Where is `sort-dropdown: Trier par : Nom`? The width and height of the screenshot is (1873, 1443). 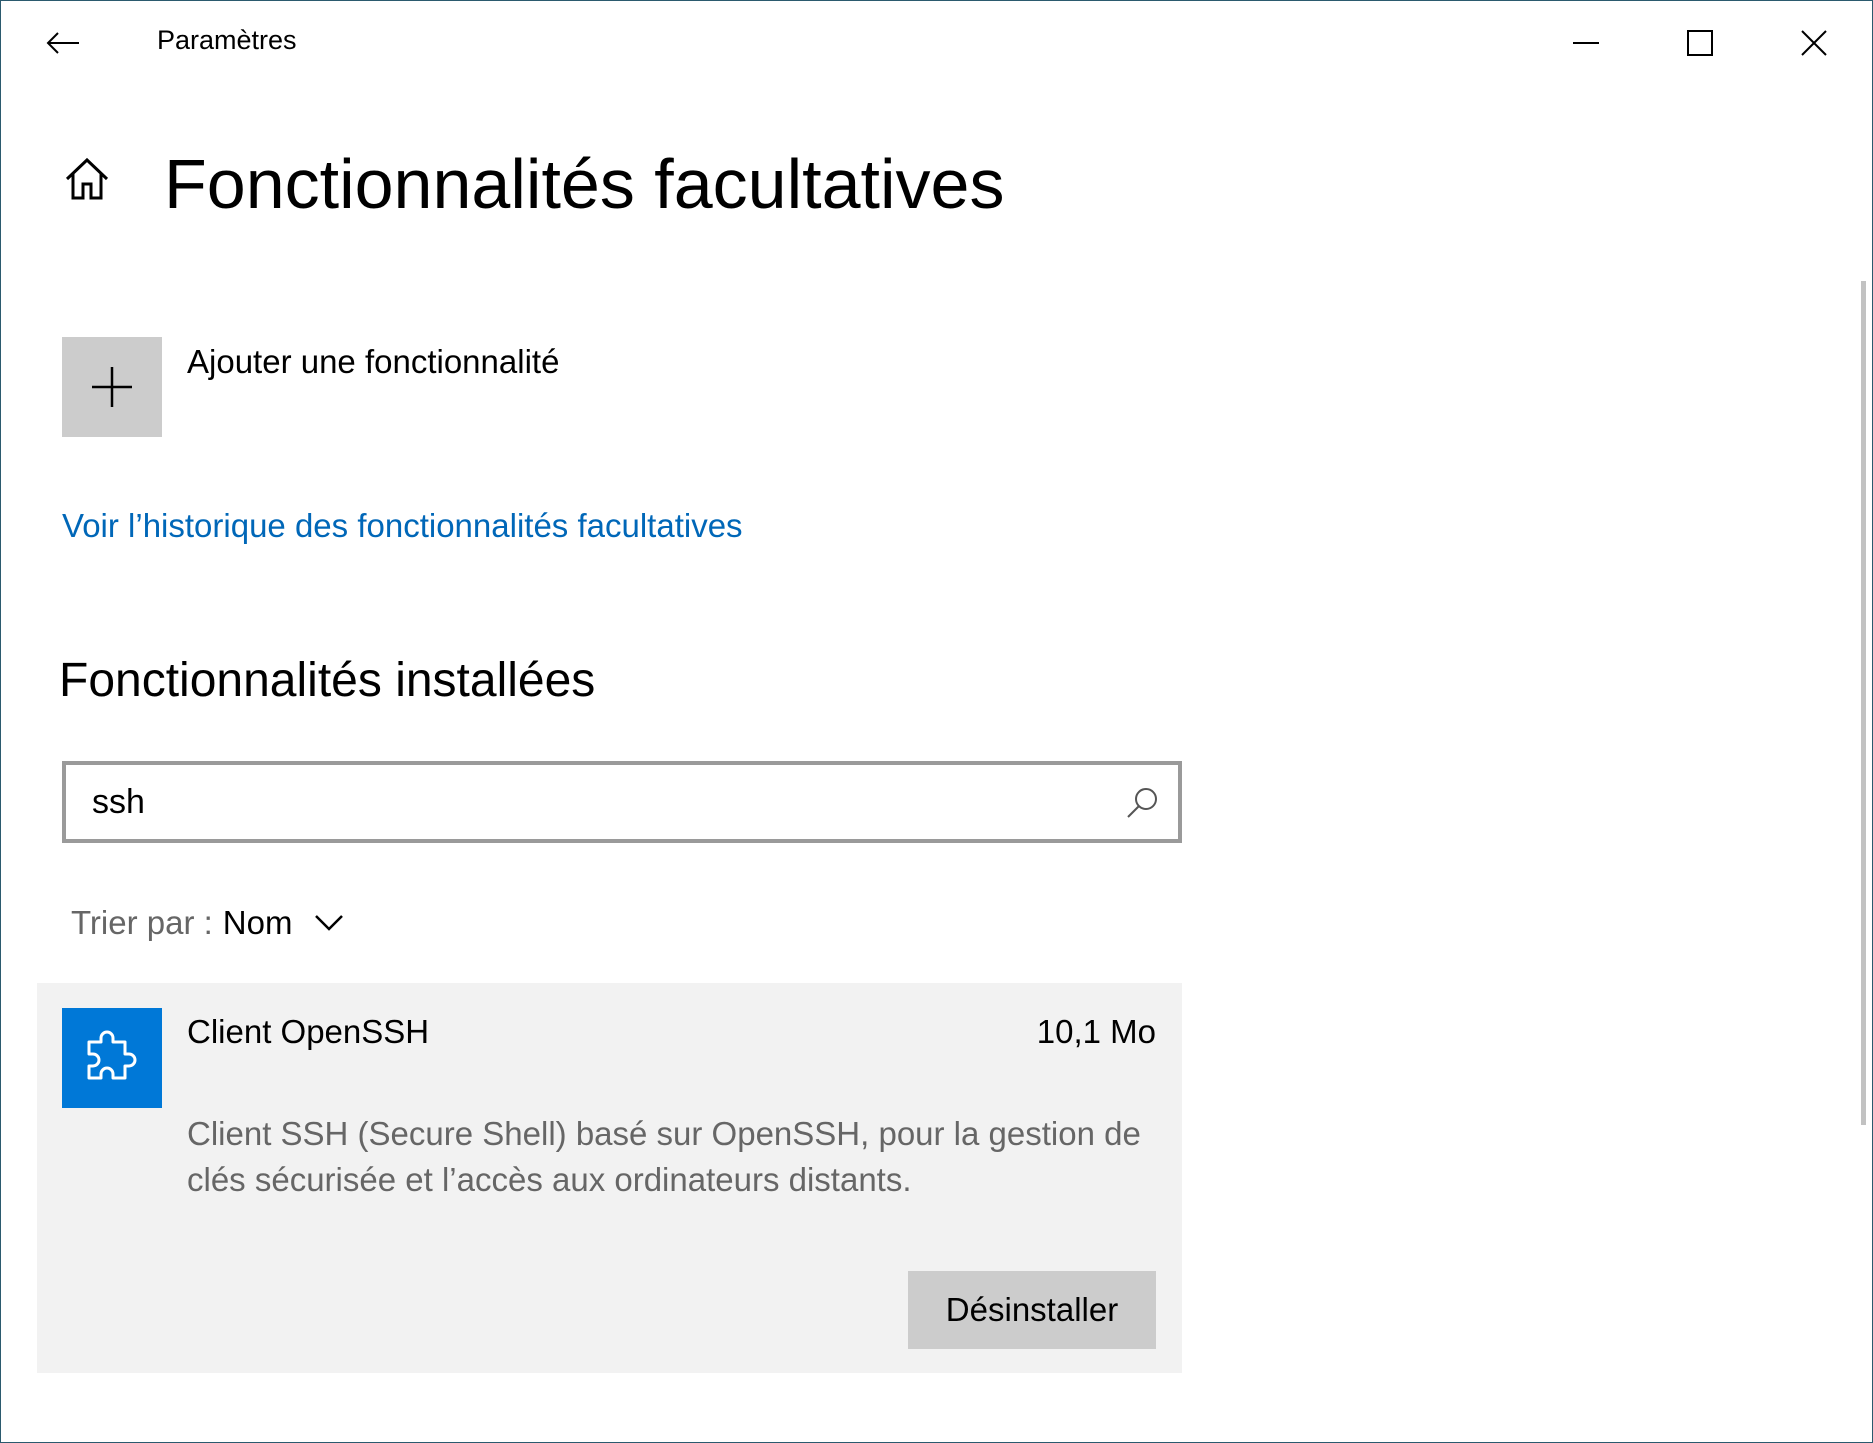
sort-dropdown: Trier par : Nom is located at coordinates (207, 923).